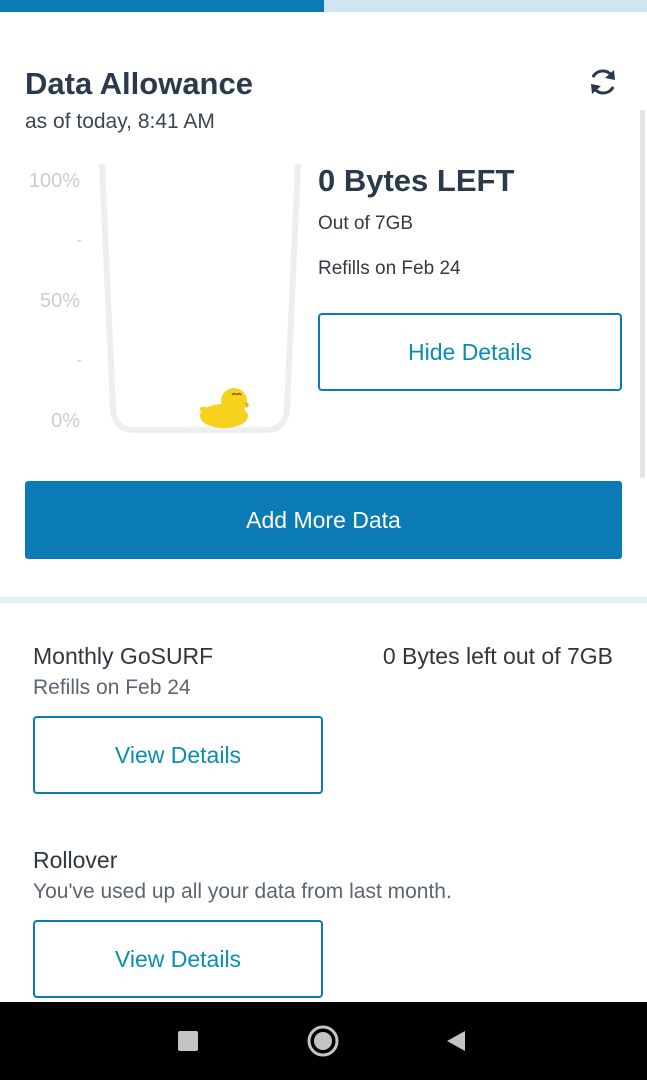 The height and width of the screenshot is (1080, 647). Describe the element at coordinates (75, 860) in the screenshot. I see `plan-name-rollover: Rollover` at that location.